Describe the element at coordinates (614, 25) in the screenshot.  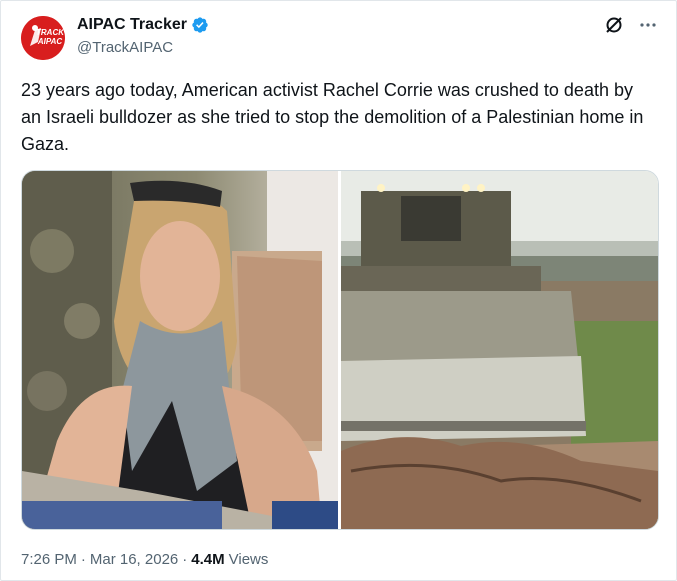
I see `grok-slash-circle-icon` at that location.